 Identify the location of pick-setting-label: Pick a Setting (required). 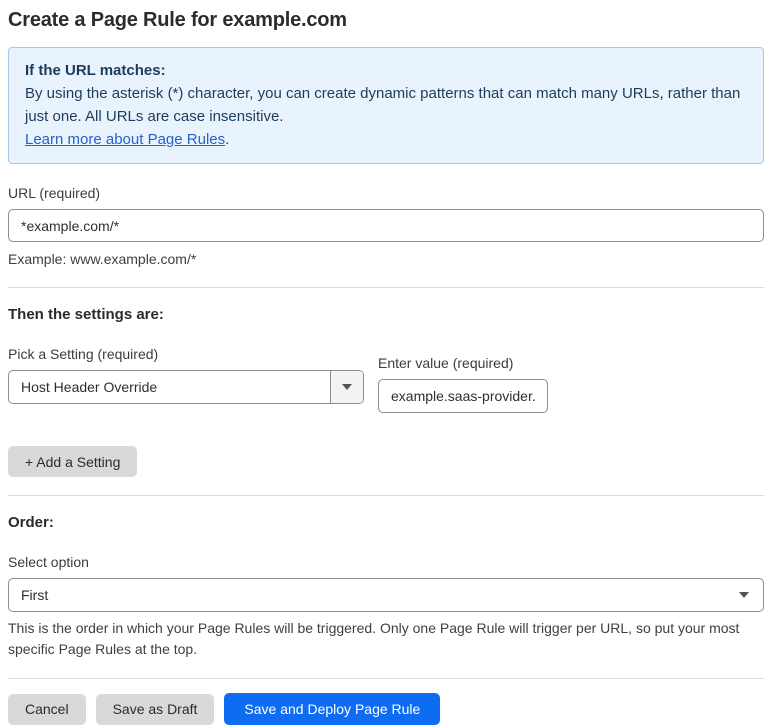
(83, 354).